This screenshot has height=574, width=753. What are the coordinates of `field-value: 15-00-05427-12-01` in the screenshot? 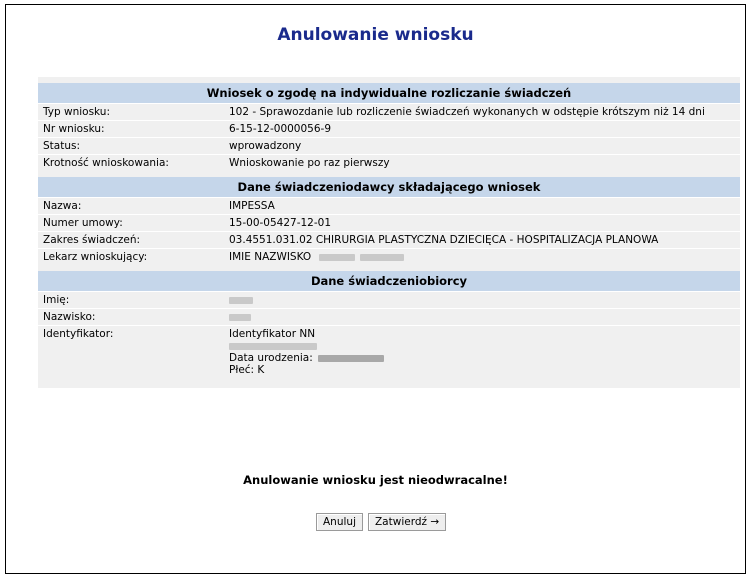 It's located at (482, 223).